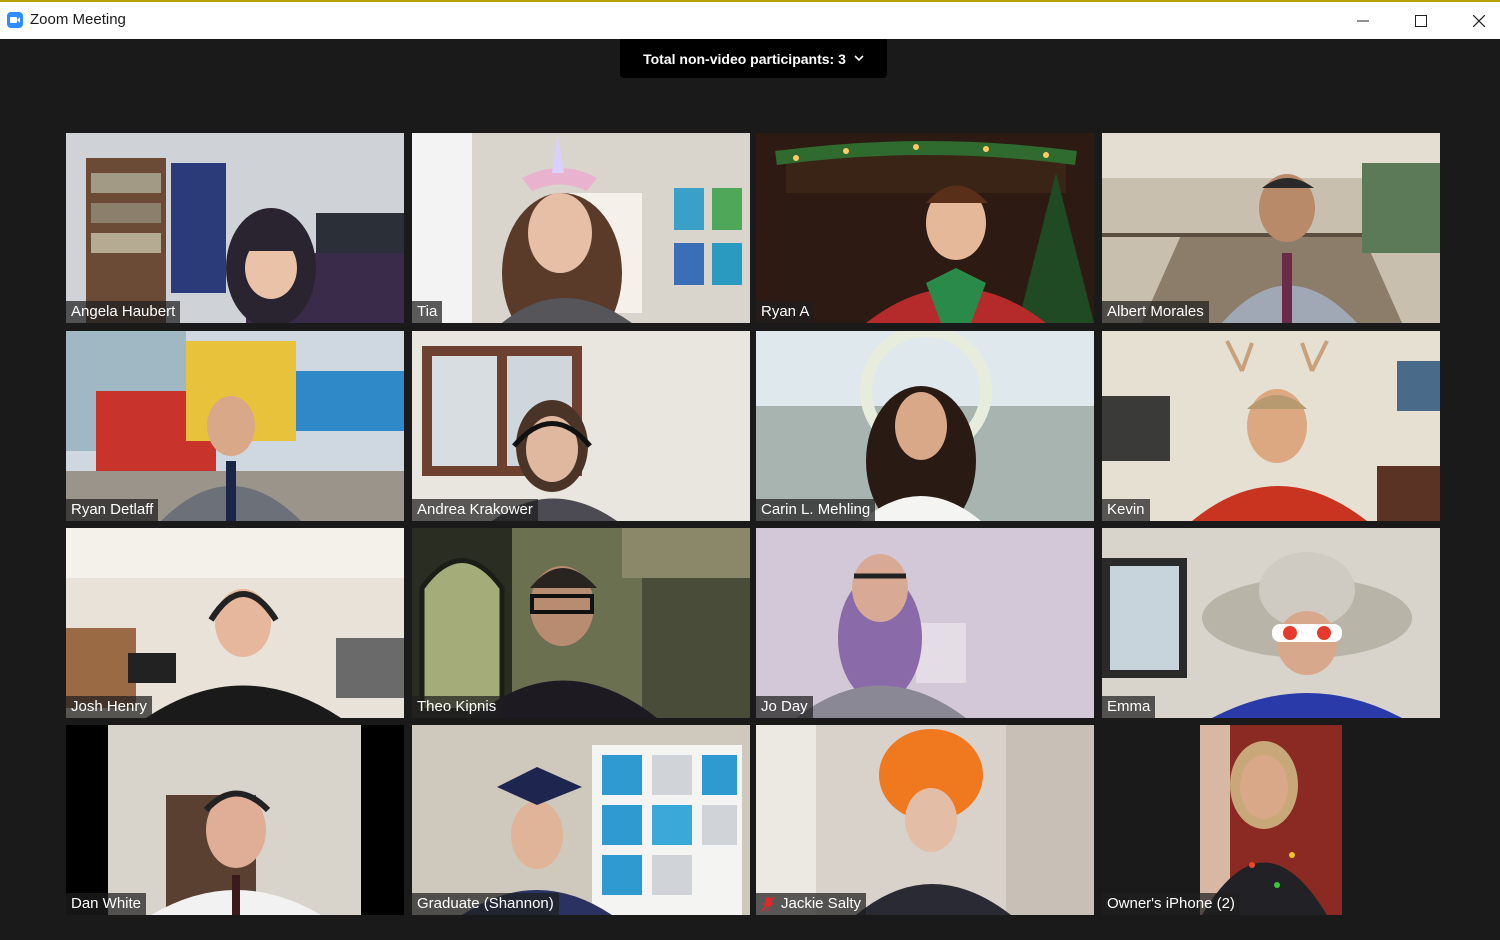  What do you see at coordinates (768, 904) in the screenshot?
I see `microphone-muted-icon` at bounding box center [768, 904].